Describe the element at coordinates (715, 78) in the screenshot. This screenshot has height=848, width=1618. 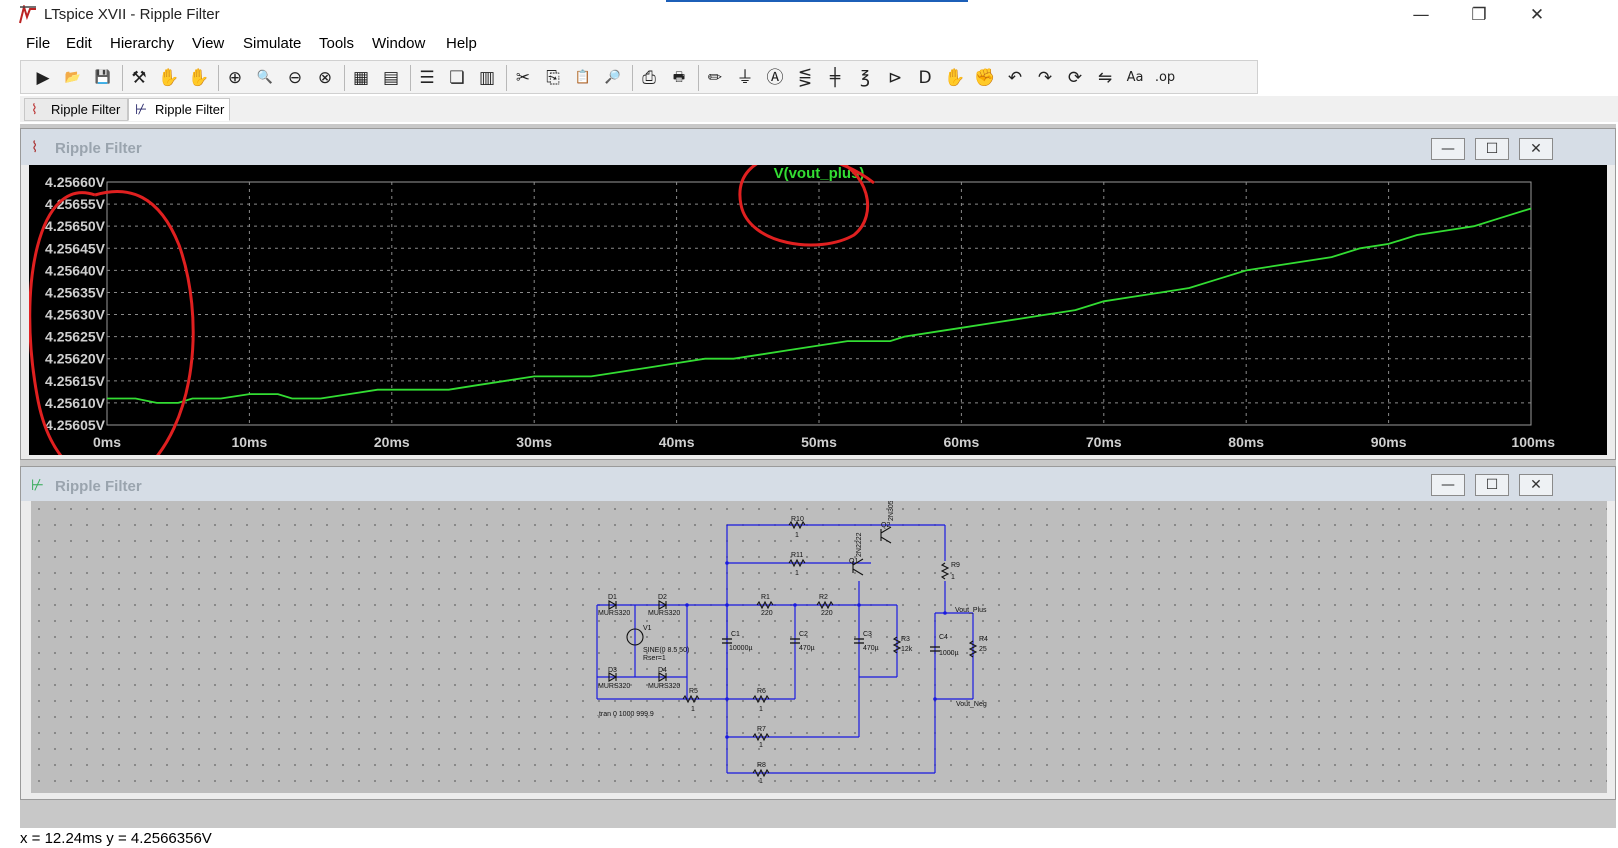
I see `wire-icon: ✏` at that location.